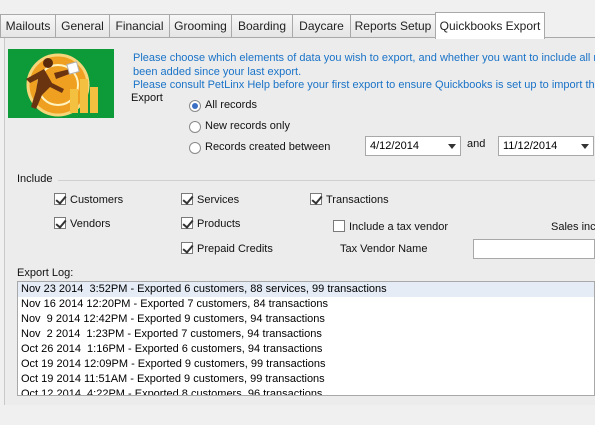  Describe the element at coordinates (398, 227) in the screenshot. I see `checkbox-tax-vendor-label: Include a tax vendor` at that location.